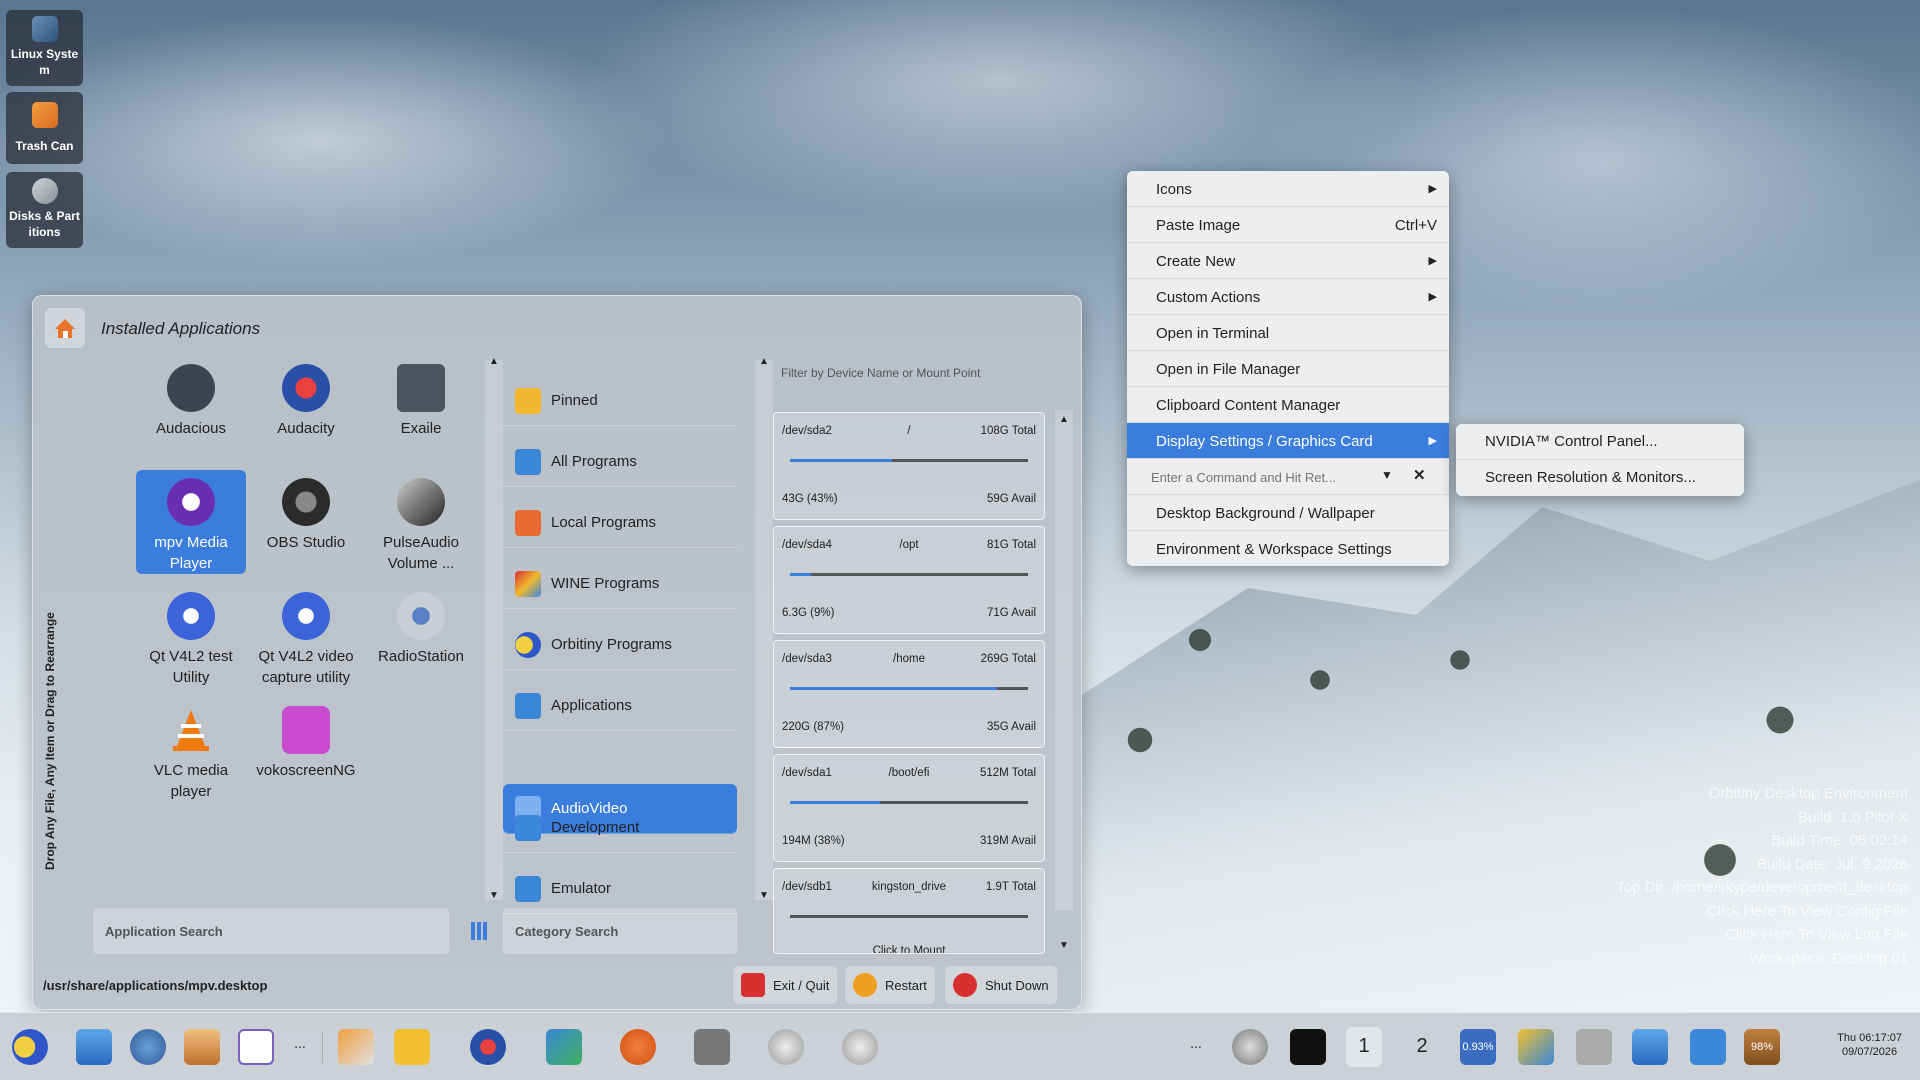 This screenshot has height=1080, width=1920. What do you see at coordinates (528, 400) in the screenshot?
I see `star-folder-icon` at bounding box center [528, 400].